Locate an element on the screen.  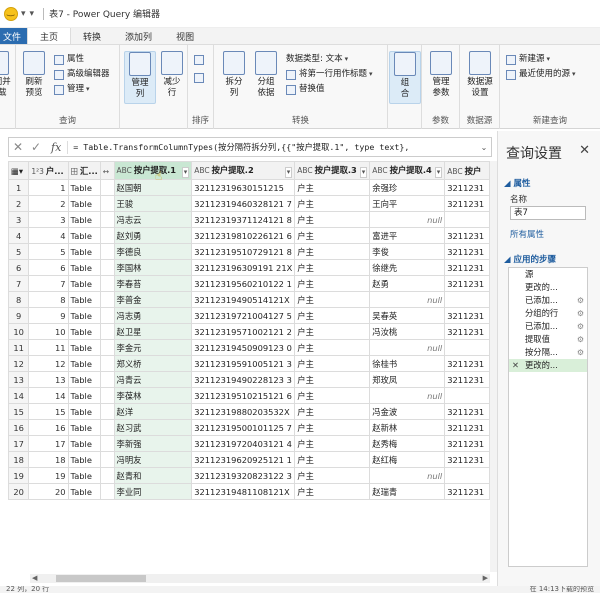
row-number: 4 is located at coordinates (19, 235).